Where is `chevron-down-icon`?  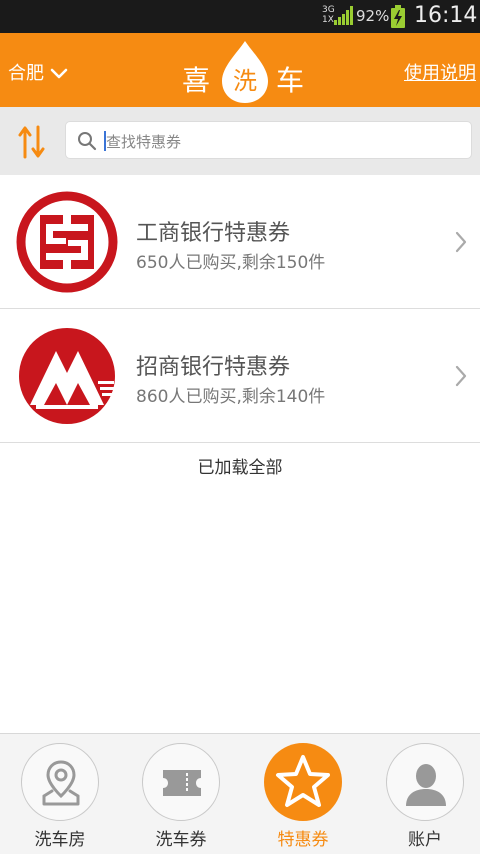
chevron-down-icon is located at coordinates (59, 73).